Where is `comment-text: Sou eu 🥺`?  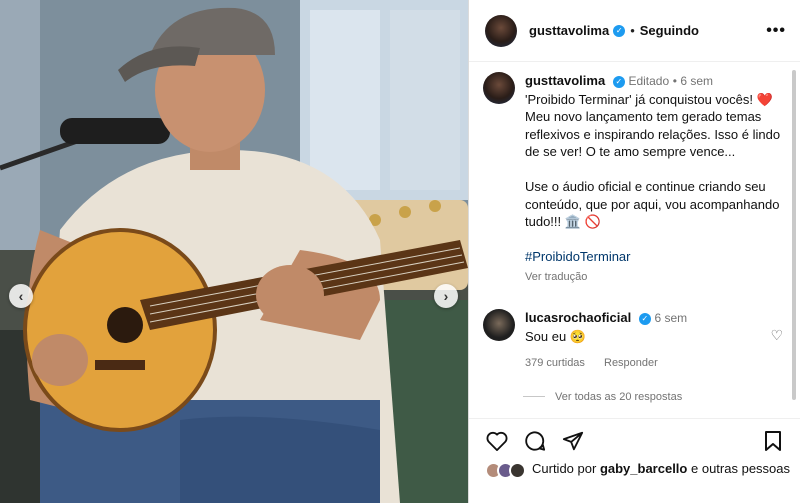 comment-text: Sou eu 🥺 is located at coordinates (556, 336).